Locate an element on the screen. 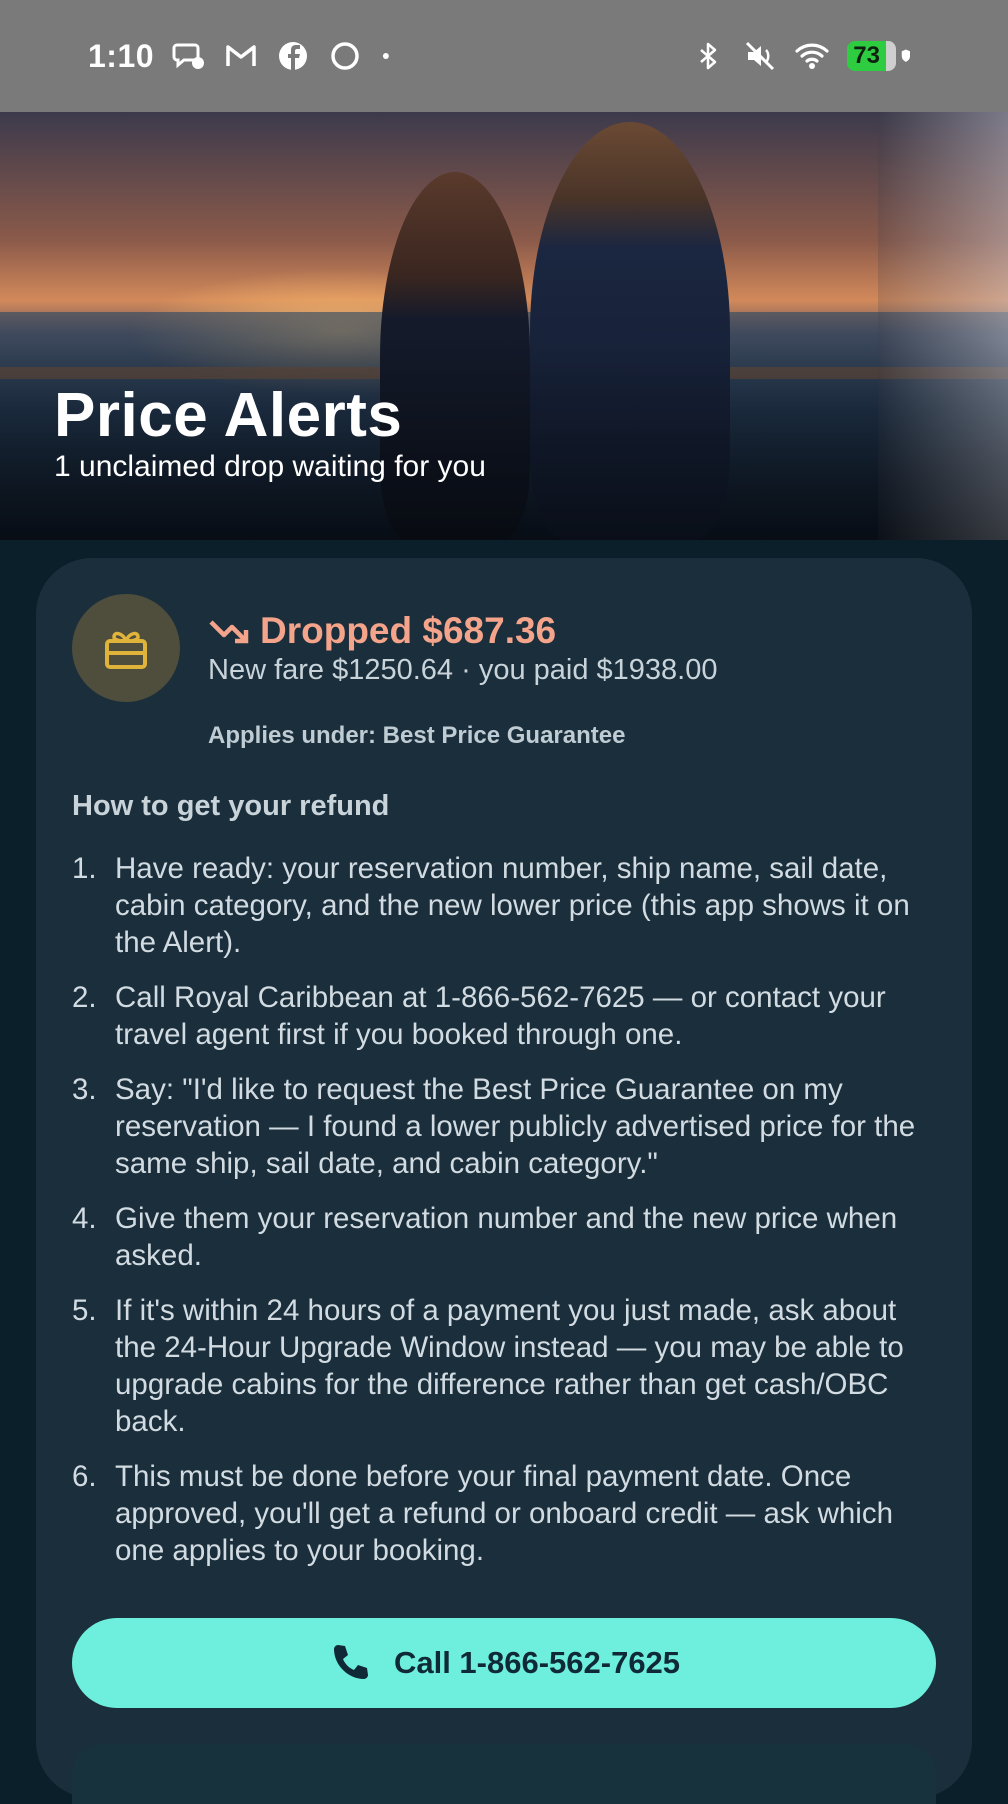 The image size is (1008, 1804). drop-amount: Dropped $687.36 is located at coordinates (408, 630).